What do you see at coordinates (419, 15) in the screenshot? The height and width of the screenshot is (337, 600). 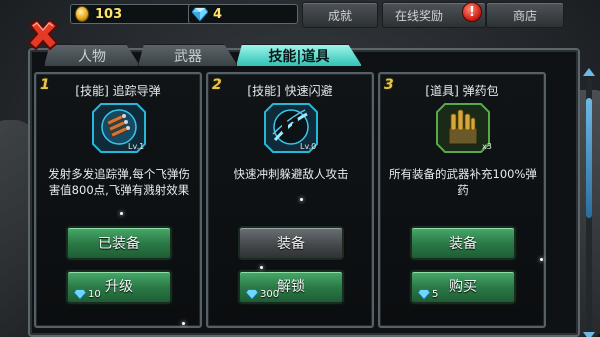 I see `online-reward-label: 在线奖励` at bounding box center [419, 15].